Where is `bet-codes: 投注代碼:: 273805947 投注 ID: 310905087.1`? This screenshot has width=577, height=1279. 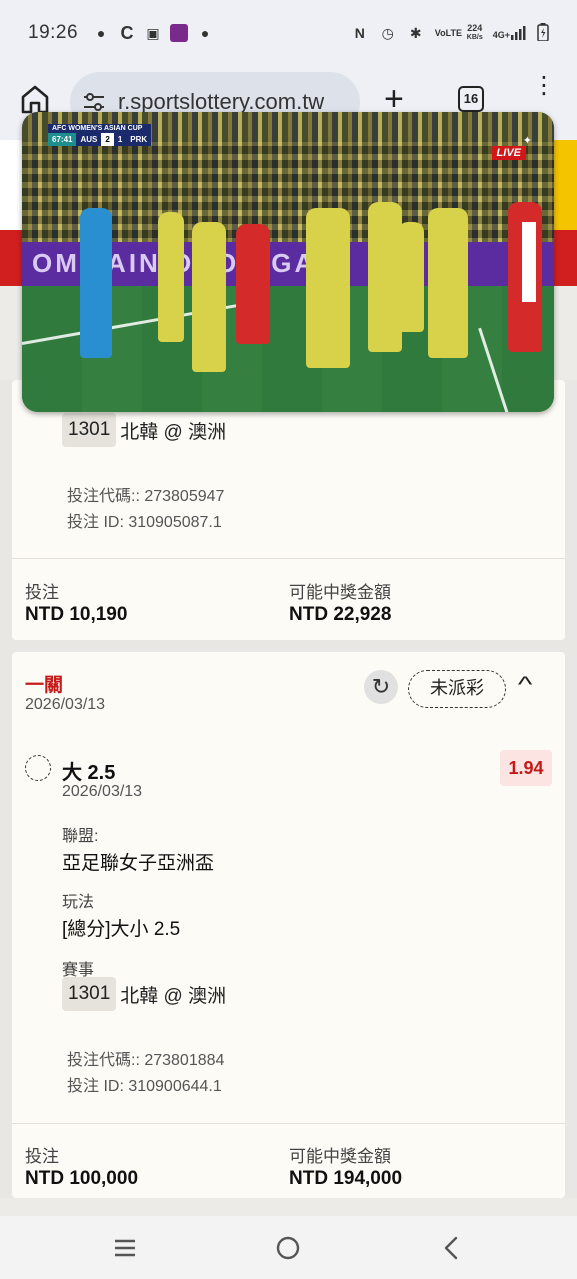 bet-codes: 投注代碼:: 273805947 投注 ID: 310905087.1 is located at coordinates (145, 510).